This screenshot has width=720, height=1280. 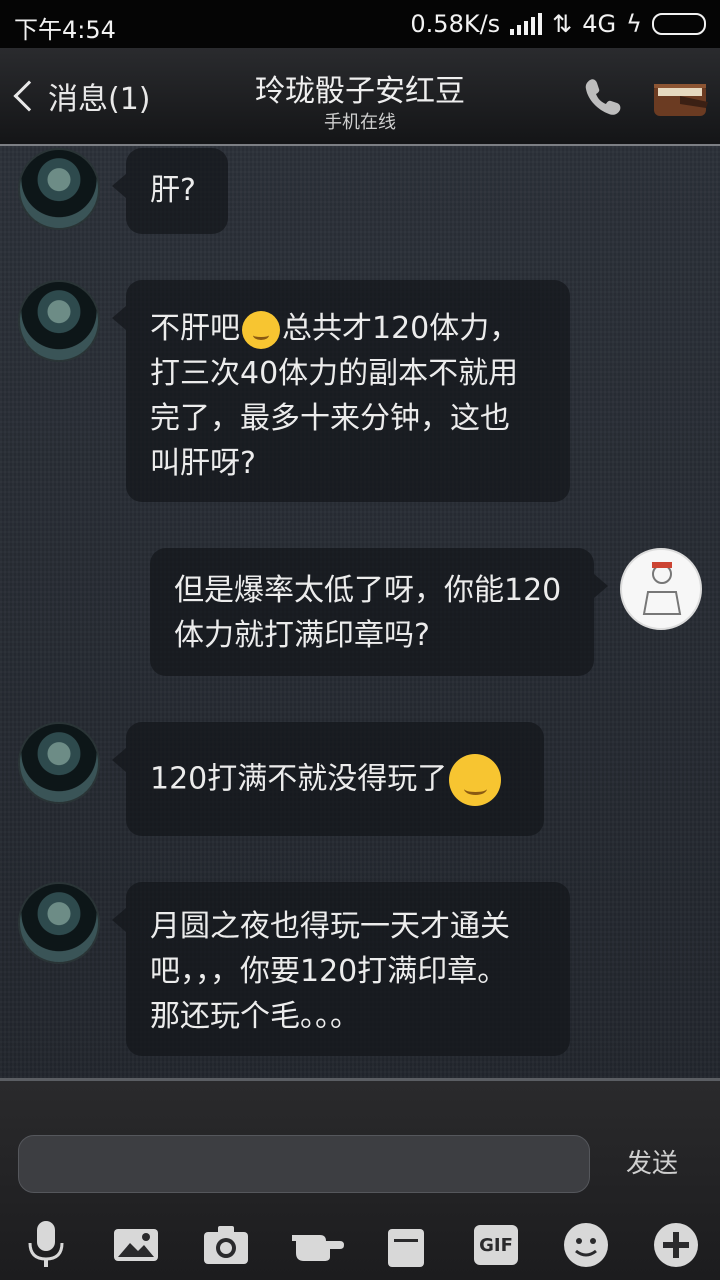 I want to click on data-arrows-icon: ⇅, so click(x=562, y=24).